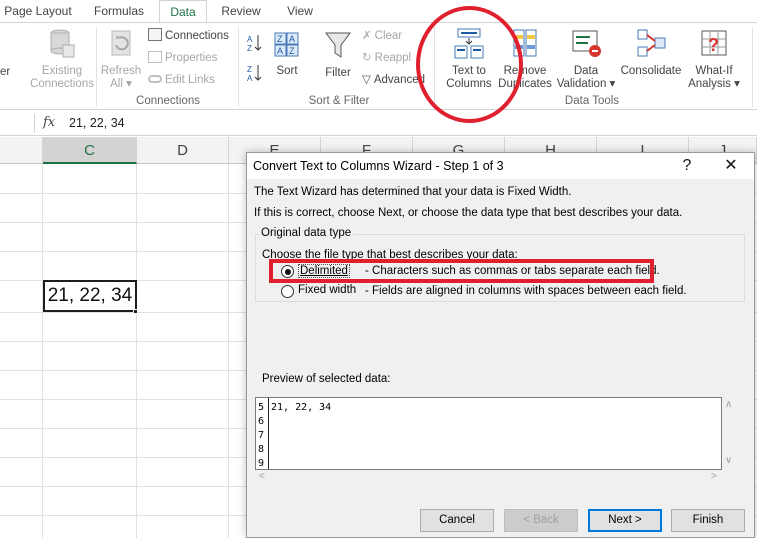 This screenshot has width=757, height=538. Describe the element at coordinates (488, 433) in the screenshot. I see `data-preview: 5 21, 22, 34 6 7 8 9` at that location.